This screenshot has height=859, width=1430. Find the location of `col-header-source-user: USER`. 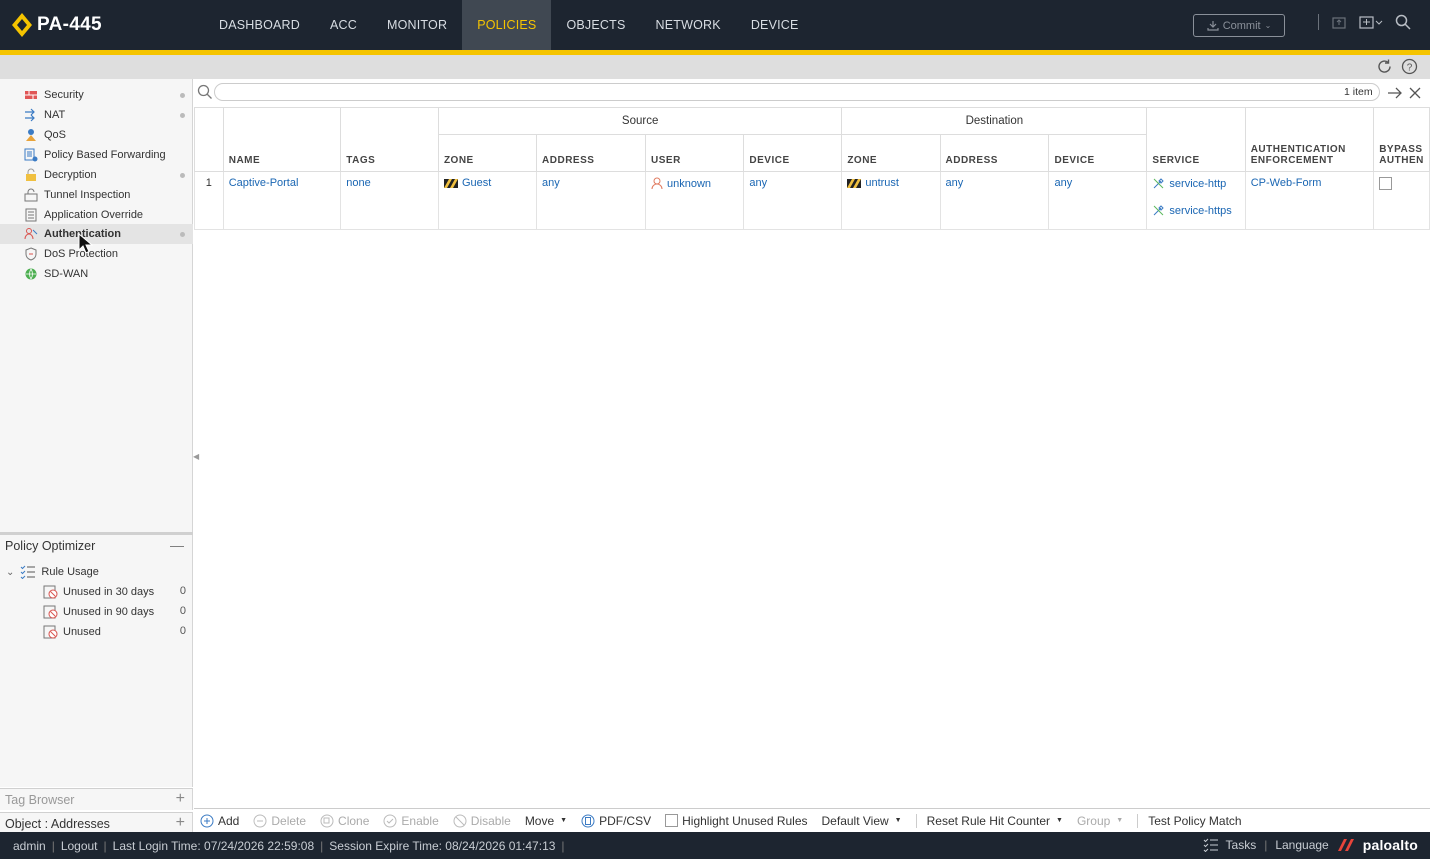

col-header-source-user: USER is located at coordinates (695, 153).